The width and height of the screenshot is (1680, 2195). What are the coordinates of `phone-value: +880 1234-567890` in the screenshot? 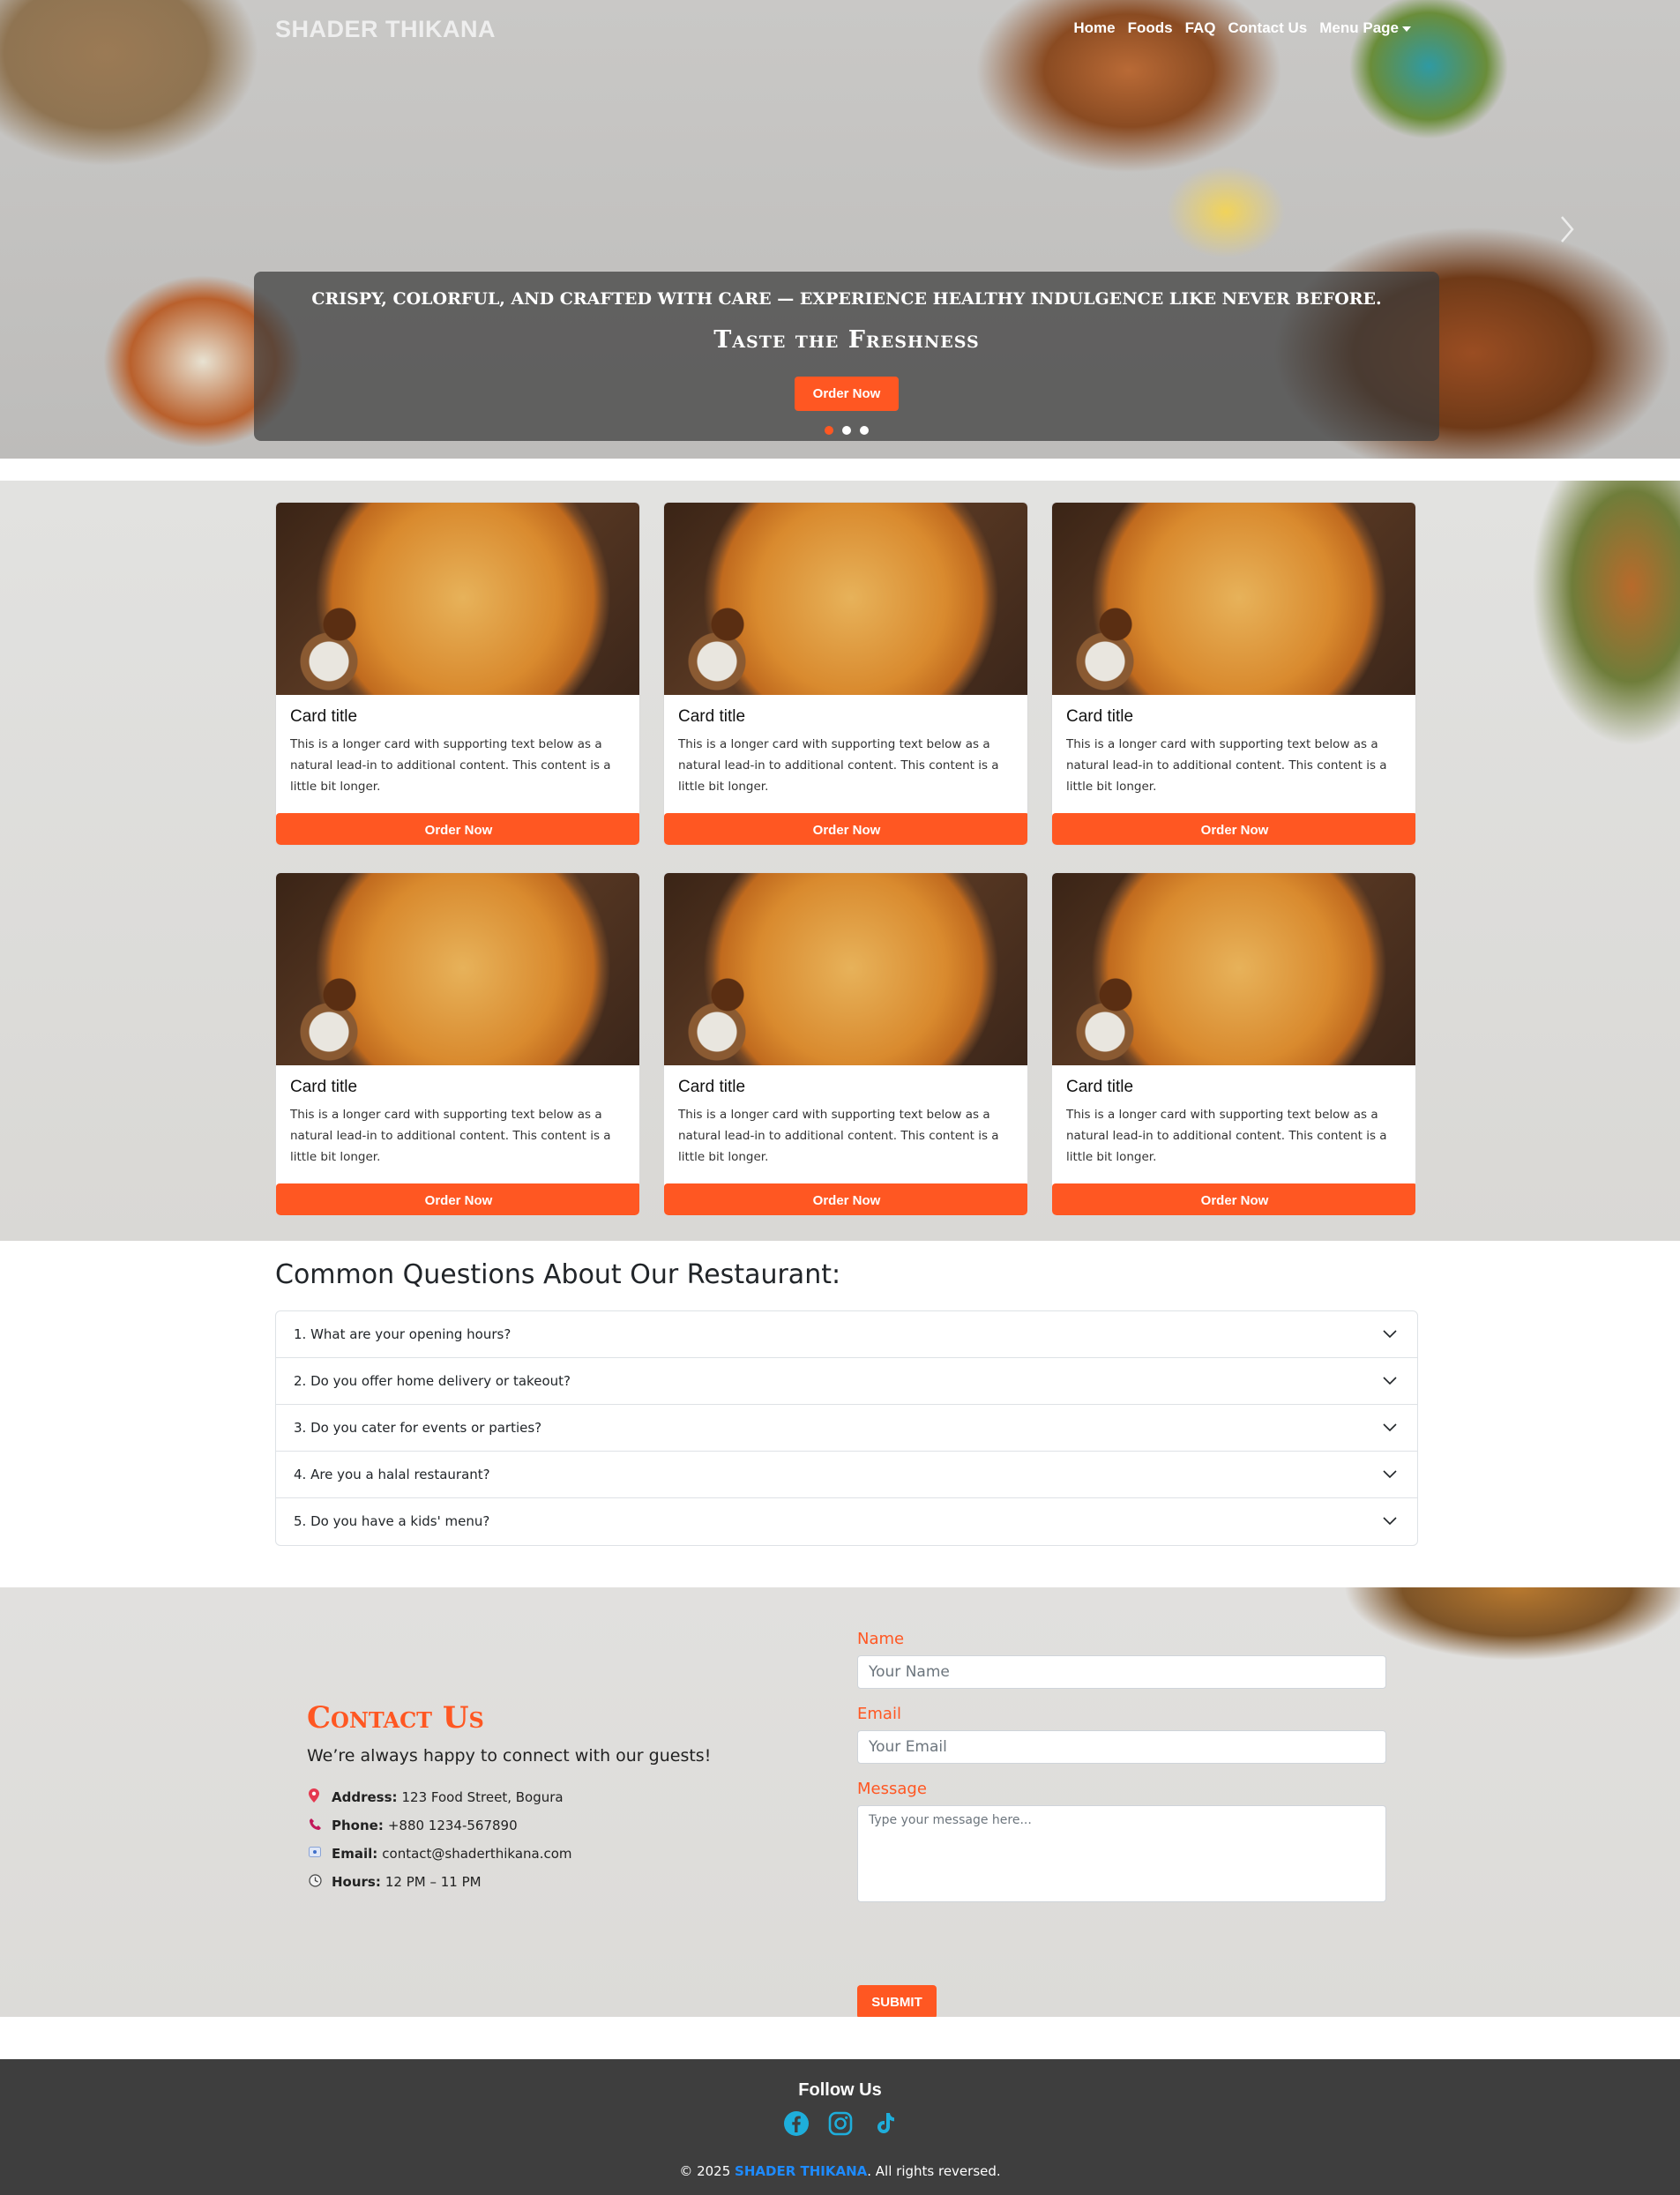 It's located at (452, 1825).